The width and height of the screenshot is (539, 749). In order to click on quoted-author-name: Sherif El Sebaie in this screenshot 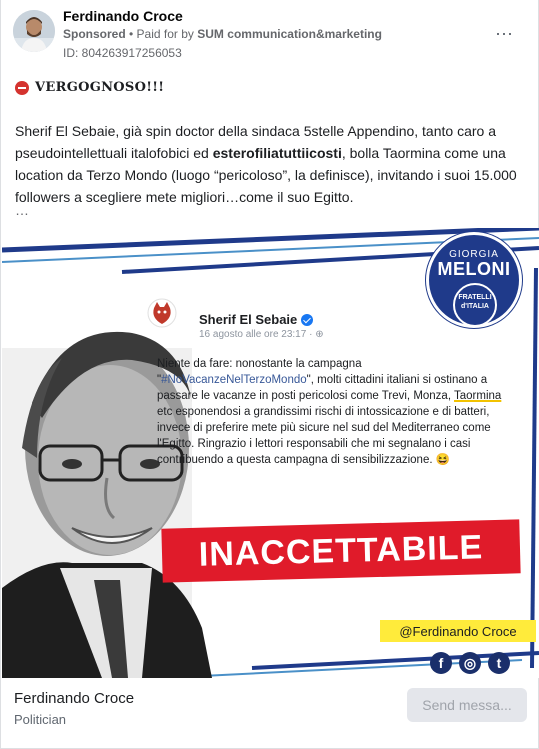, I will do `click(256, 319)`.